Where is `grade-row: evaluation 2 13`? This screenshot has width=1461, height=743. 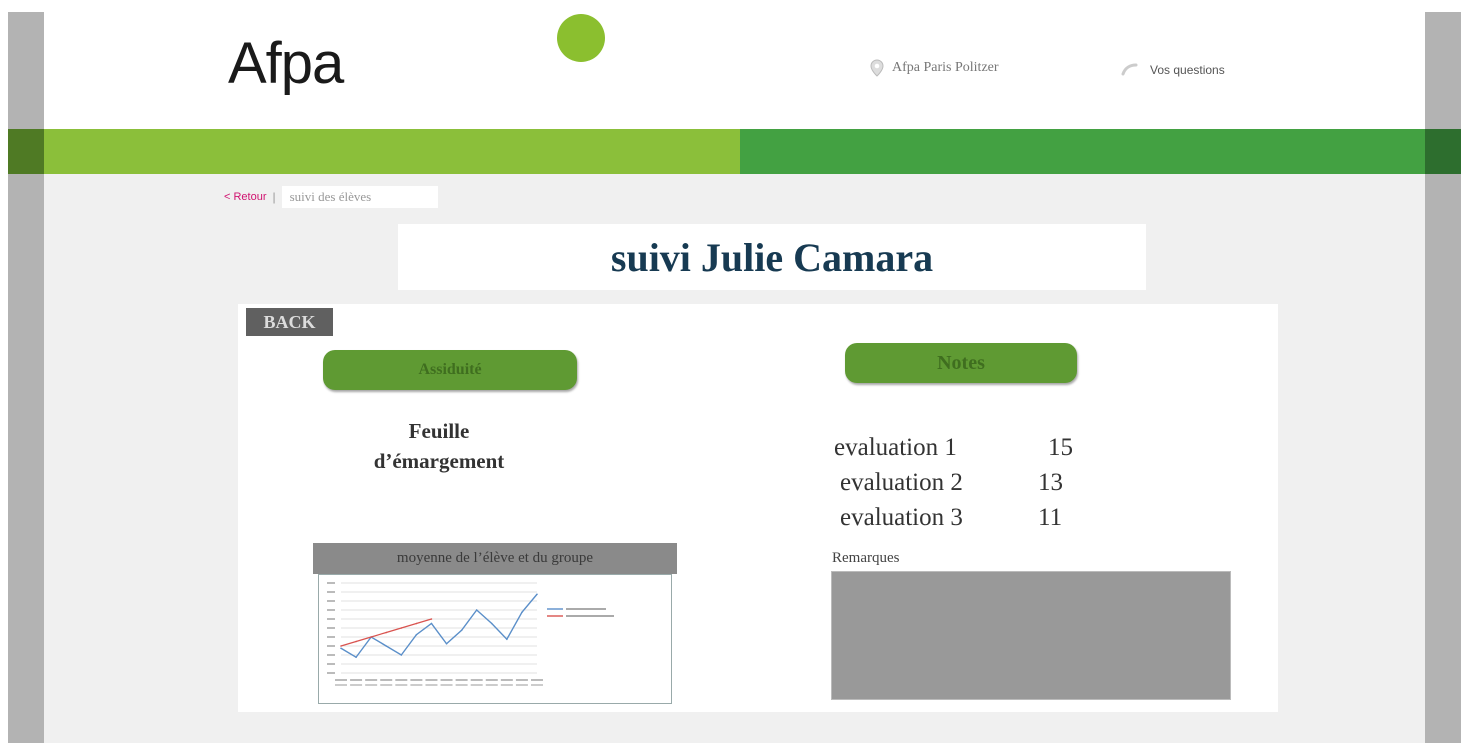
grade-row: evaluation 2 13 is located at coordinates (953, 482).